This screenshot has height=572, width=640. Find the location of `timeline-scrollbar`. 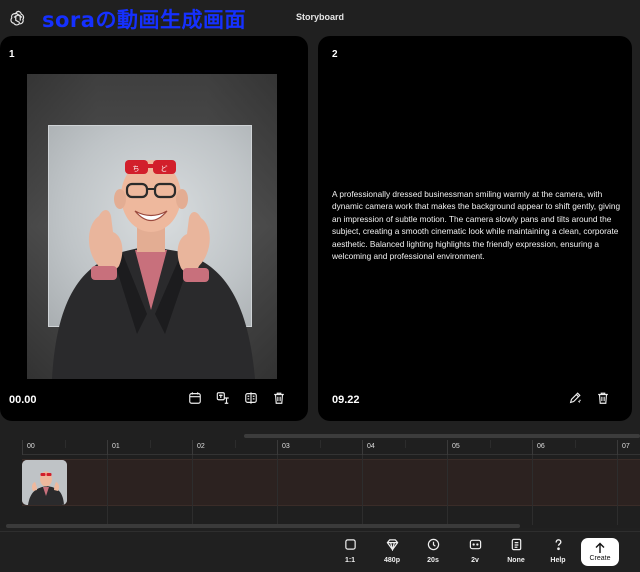

timeline-scrollbar is located at coordinates (263, 526).